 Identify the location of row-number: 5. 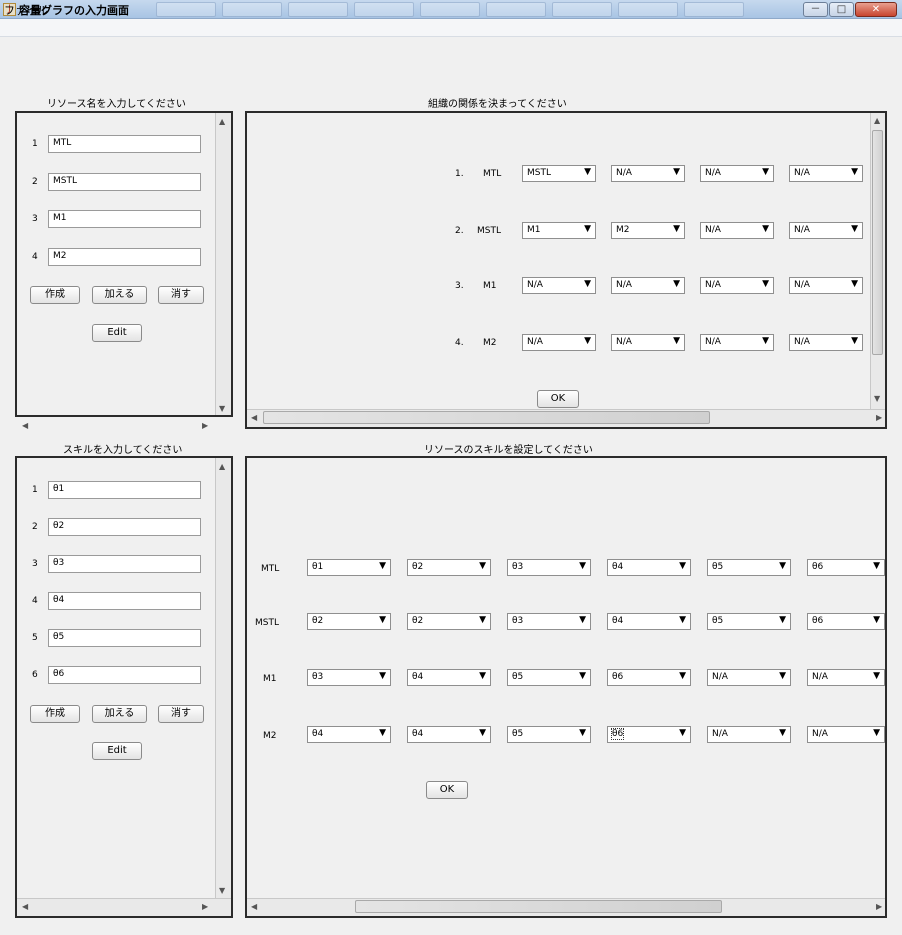
(35, 638).